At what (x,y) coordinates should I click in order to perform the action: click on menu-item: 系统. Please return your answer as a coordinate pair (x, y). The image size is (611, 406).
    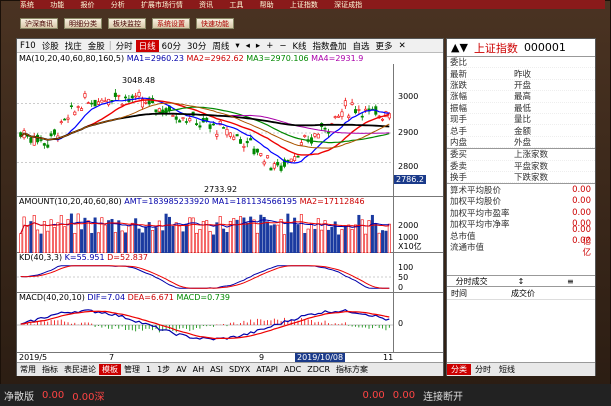
    Looking at the image, I should click on (27, 5).